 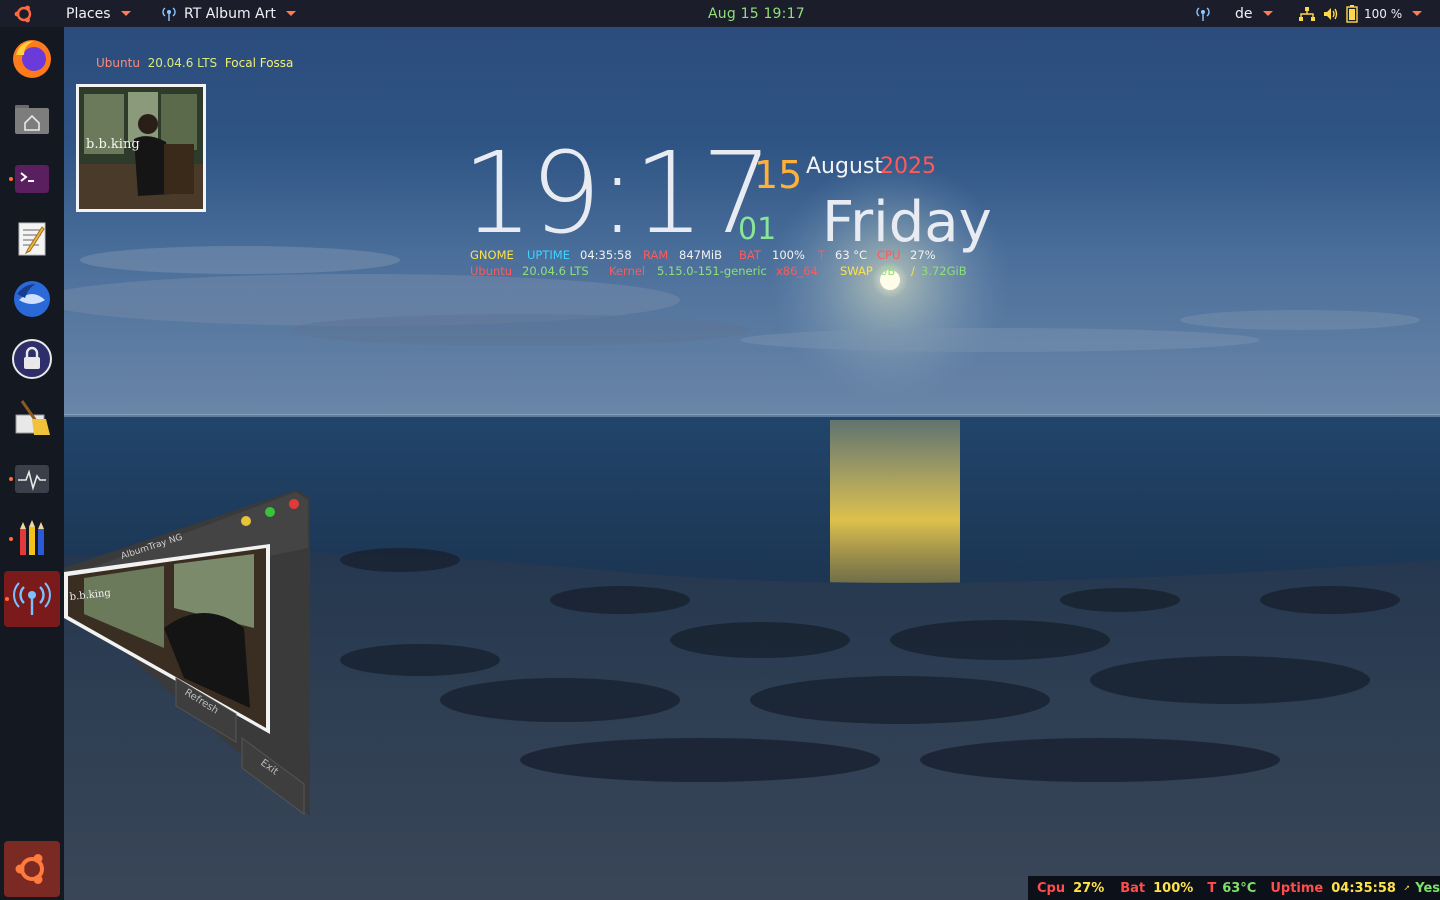 I want to click on lock-icon, so click(x=32, y=359).